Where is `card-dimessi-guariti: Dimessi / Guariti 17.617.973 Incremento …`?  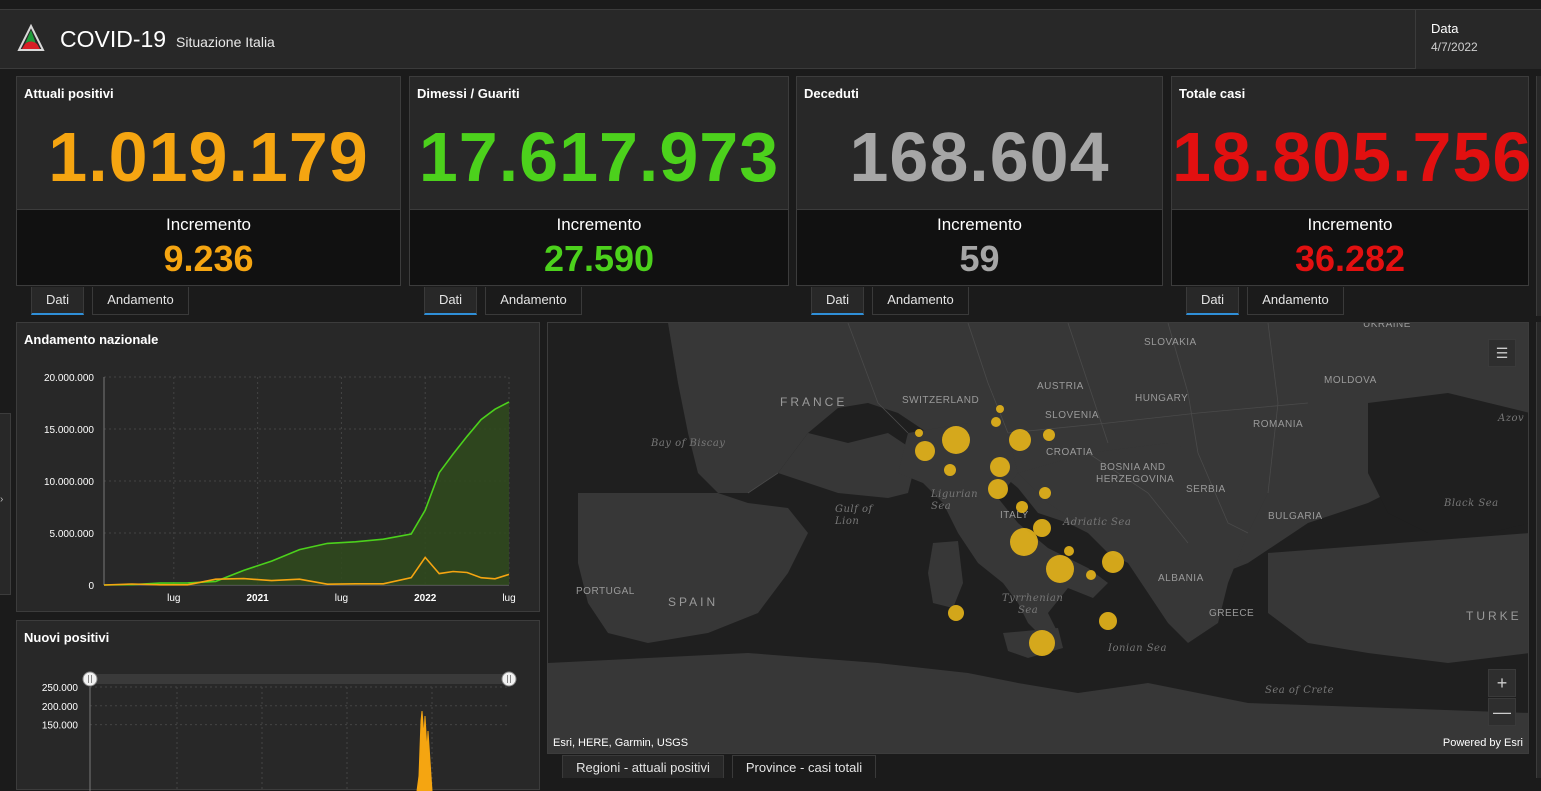 card-dimessi-guariti: Dimessi / Guariti 17.617.973 Incremento … is located at coordinates (599, 181).